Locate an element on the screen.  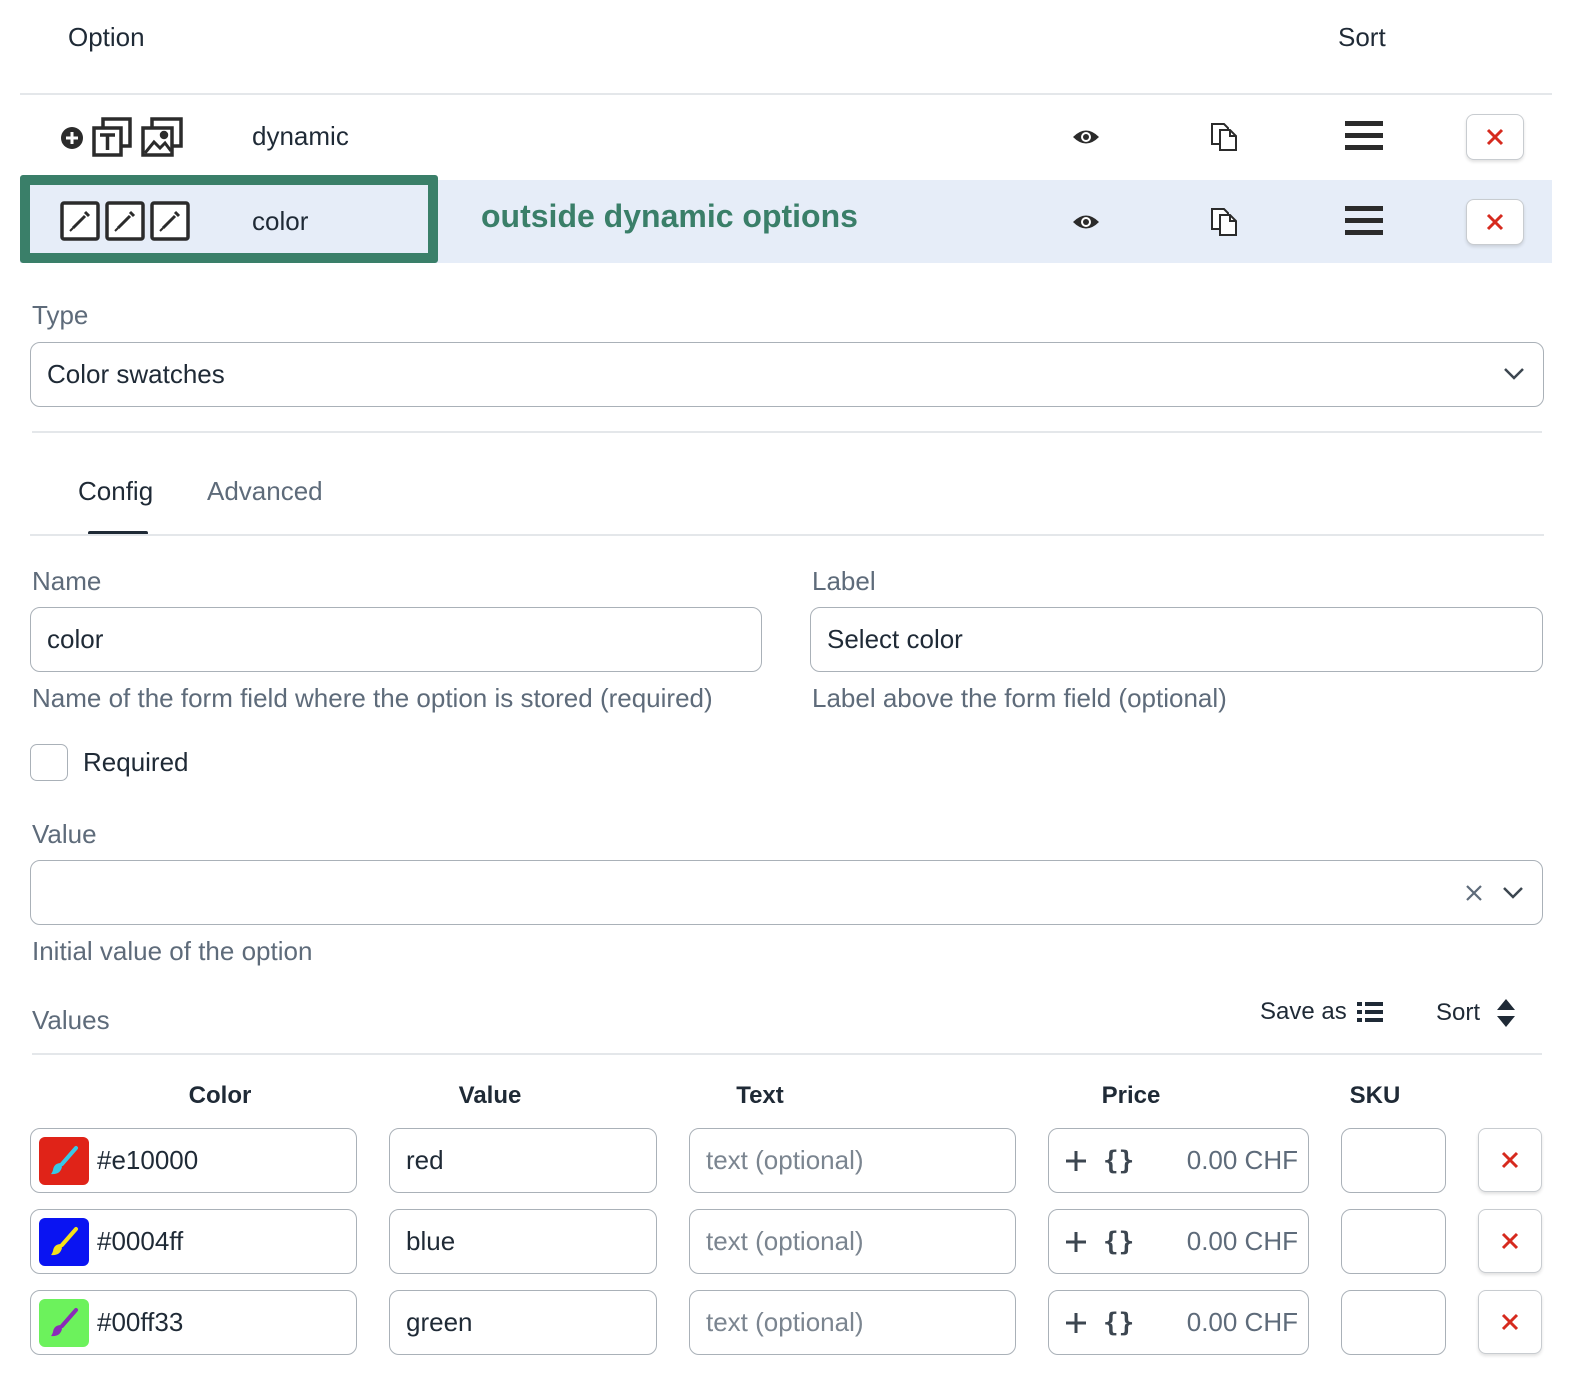
save-as-button: Save as is located at coordinates (1321, 1012).